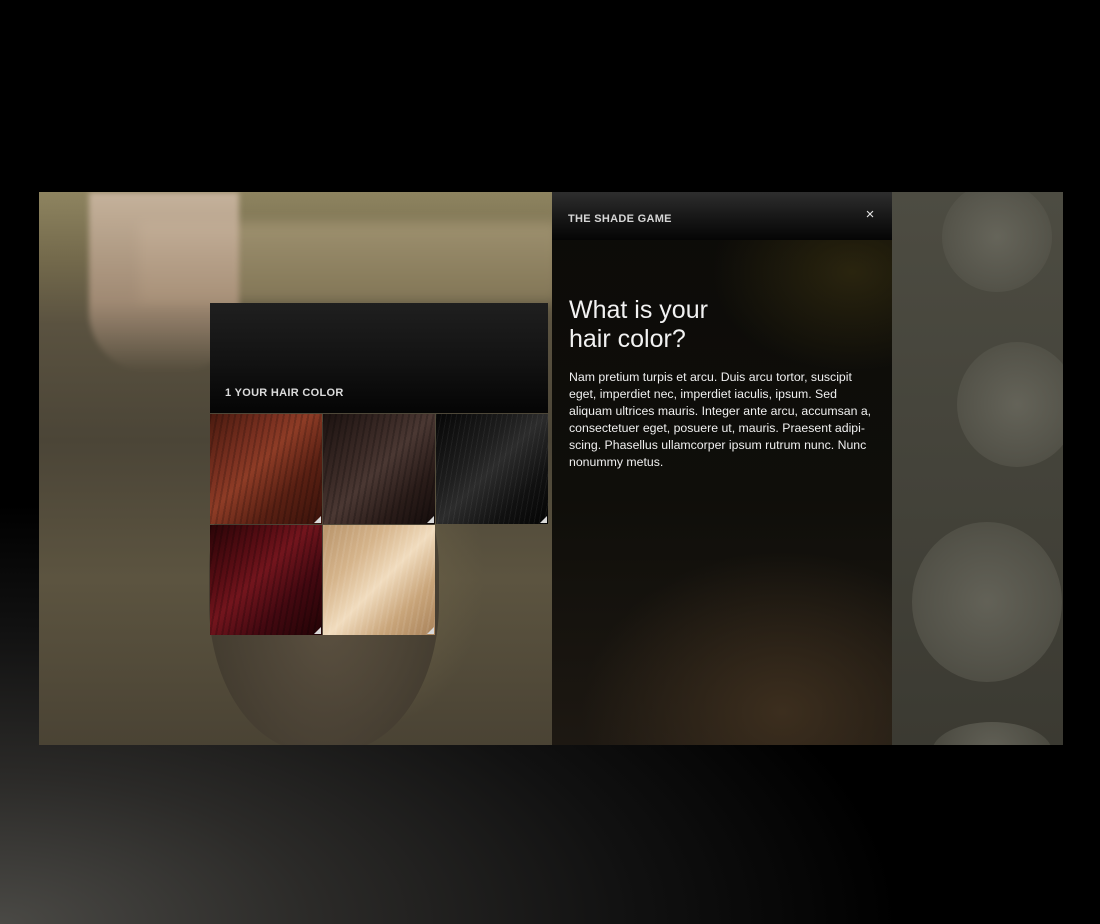  I want to click on hair-color-selector: 1 YOUR HAIR COLOR, so click(379, 469).